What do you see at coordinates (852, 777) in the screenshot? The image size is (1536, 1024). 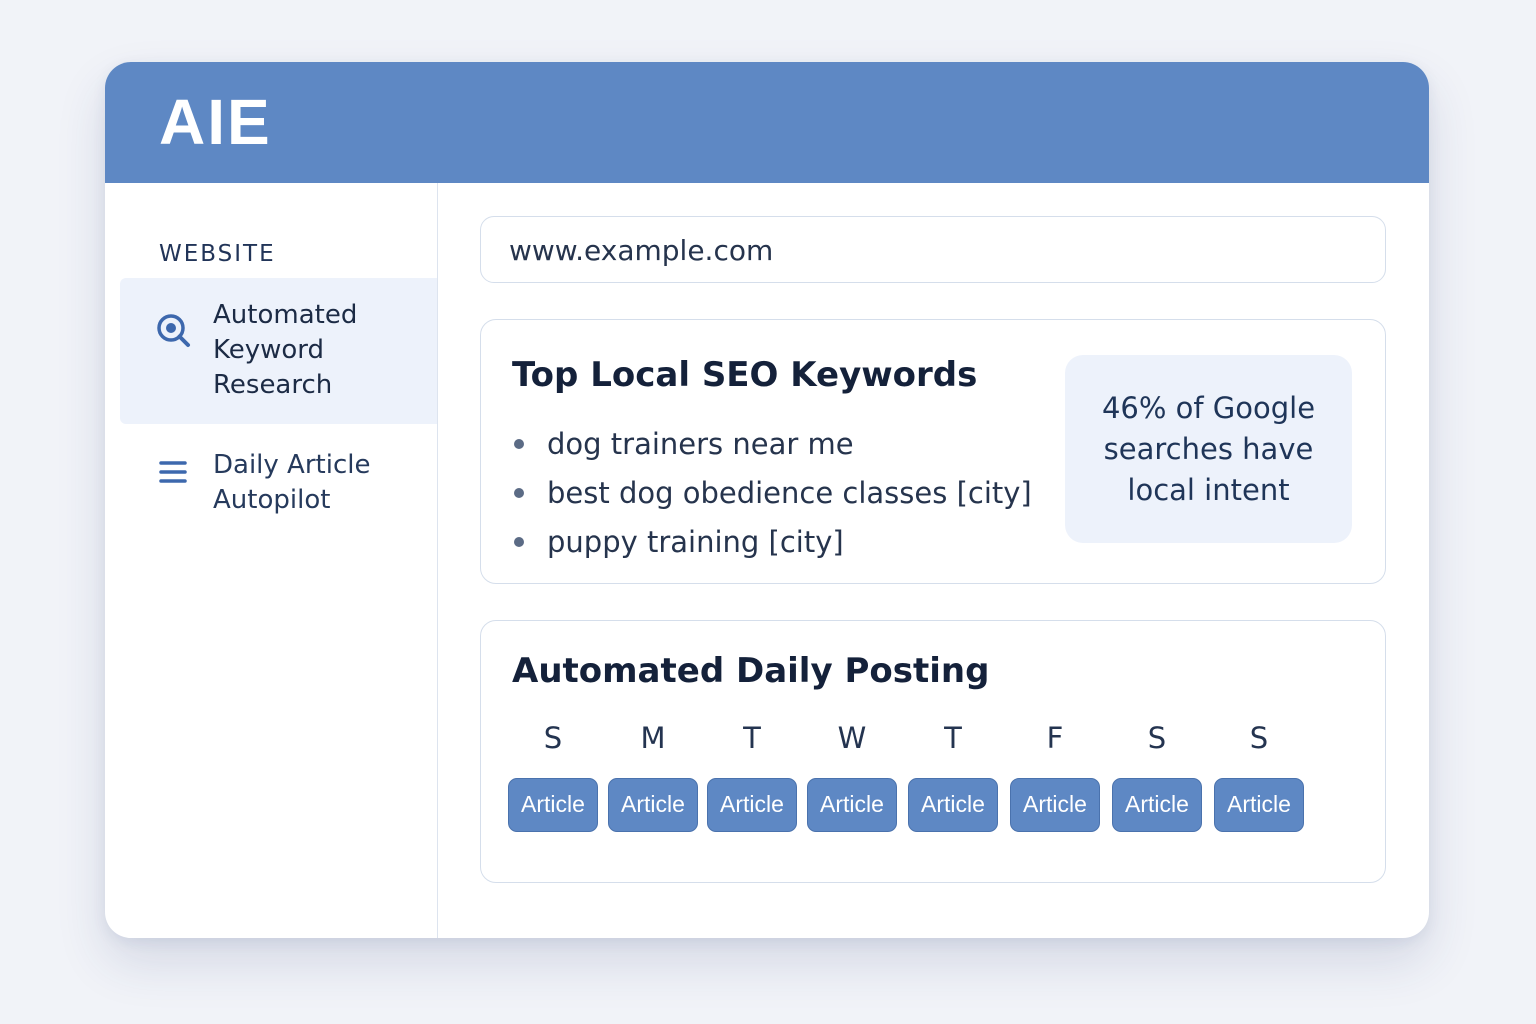 I see `day-column: W Article` at bounding box center [852, 777].